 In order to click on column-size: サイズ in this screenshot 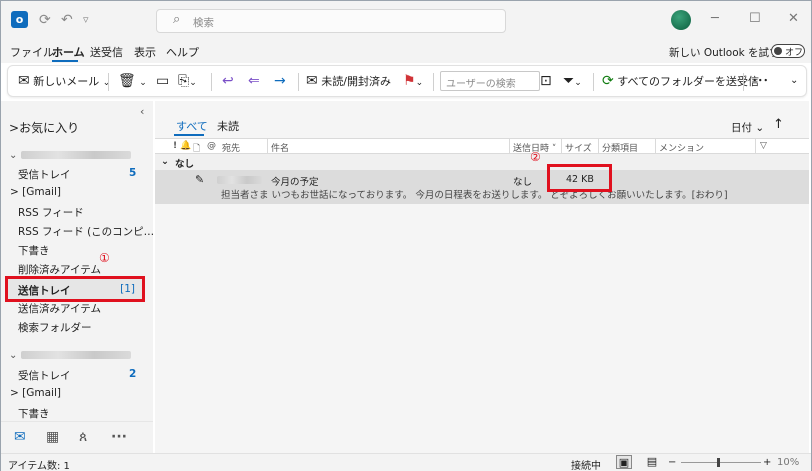, I will do `click(578, 147)`.